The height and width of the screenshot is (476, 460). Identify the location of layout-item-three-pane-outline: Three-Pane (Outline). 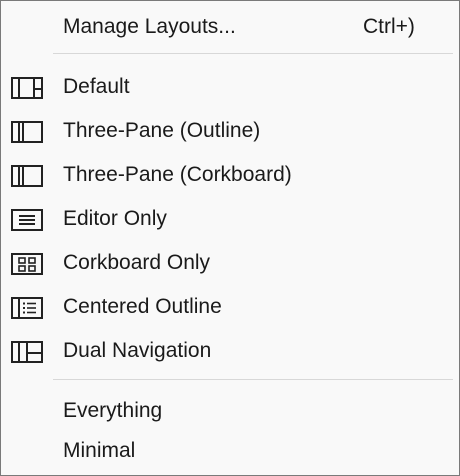
(230, 131).